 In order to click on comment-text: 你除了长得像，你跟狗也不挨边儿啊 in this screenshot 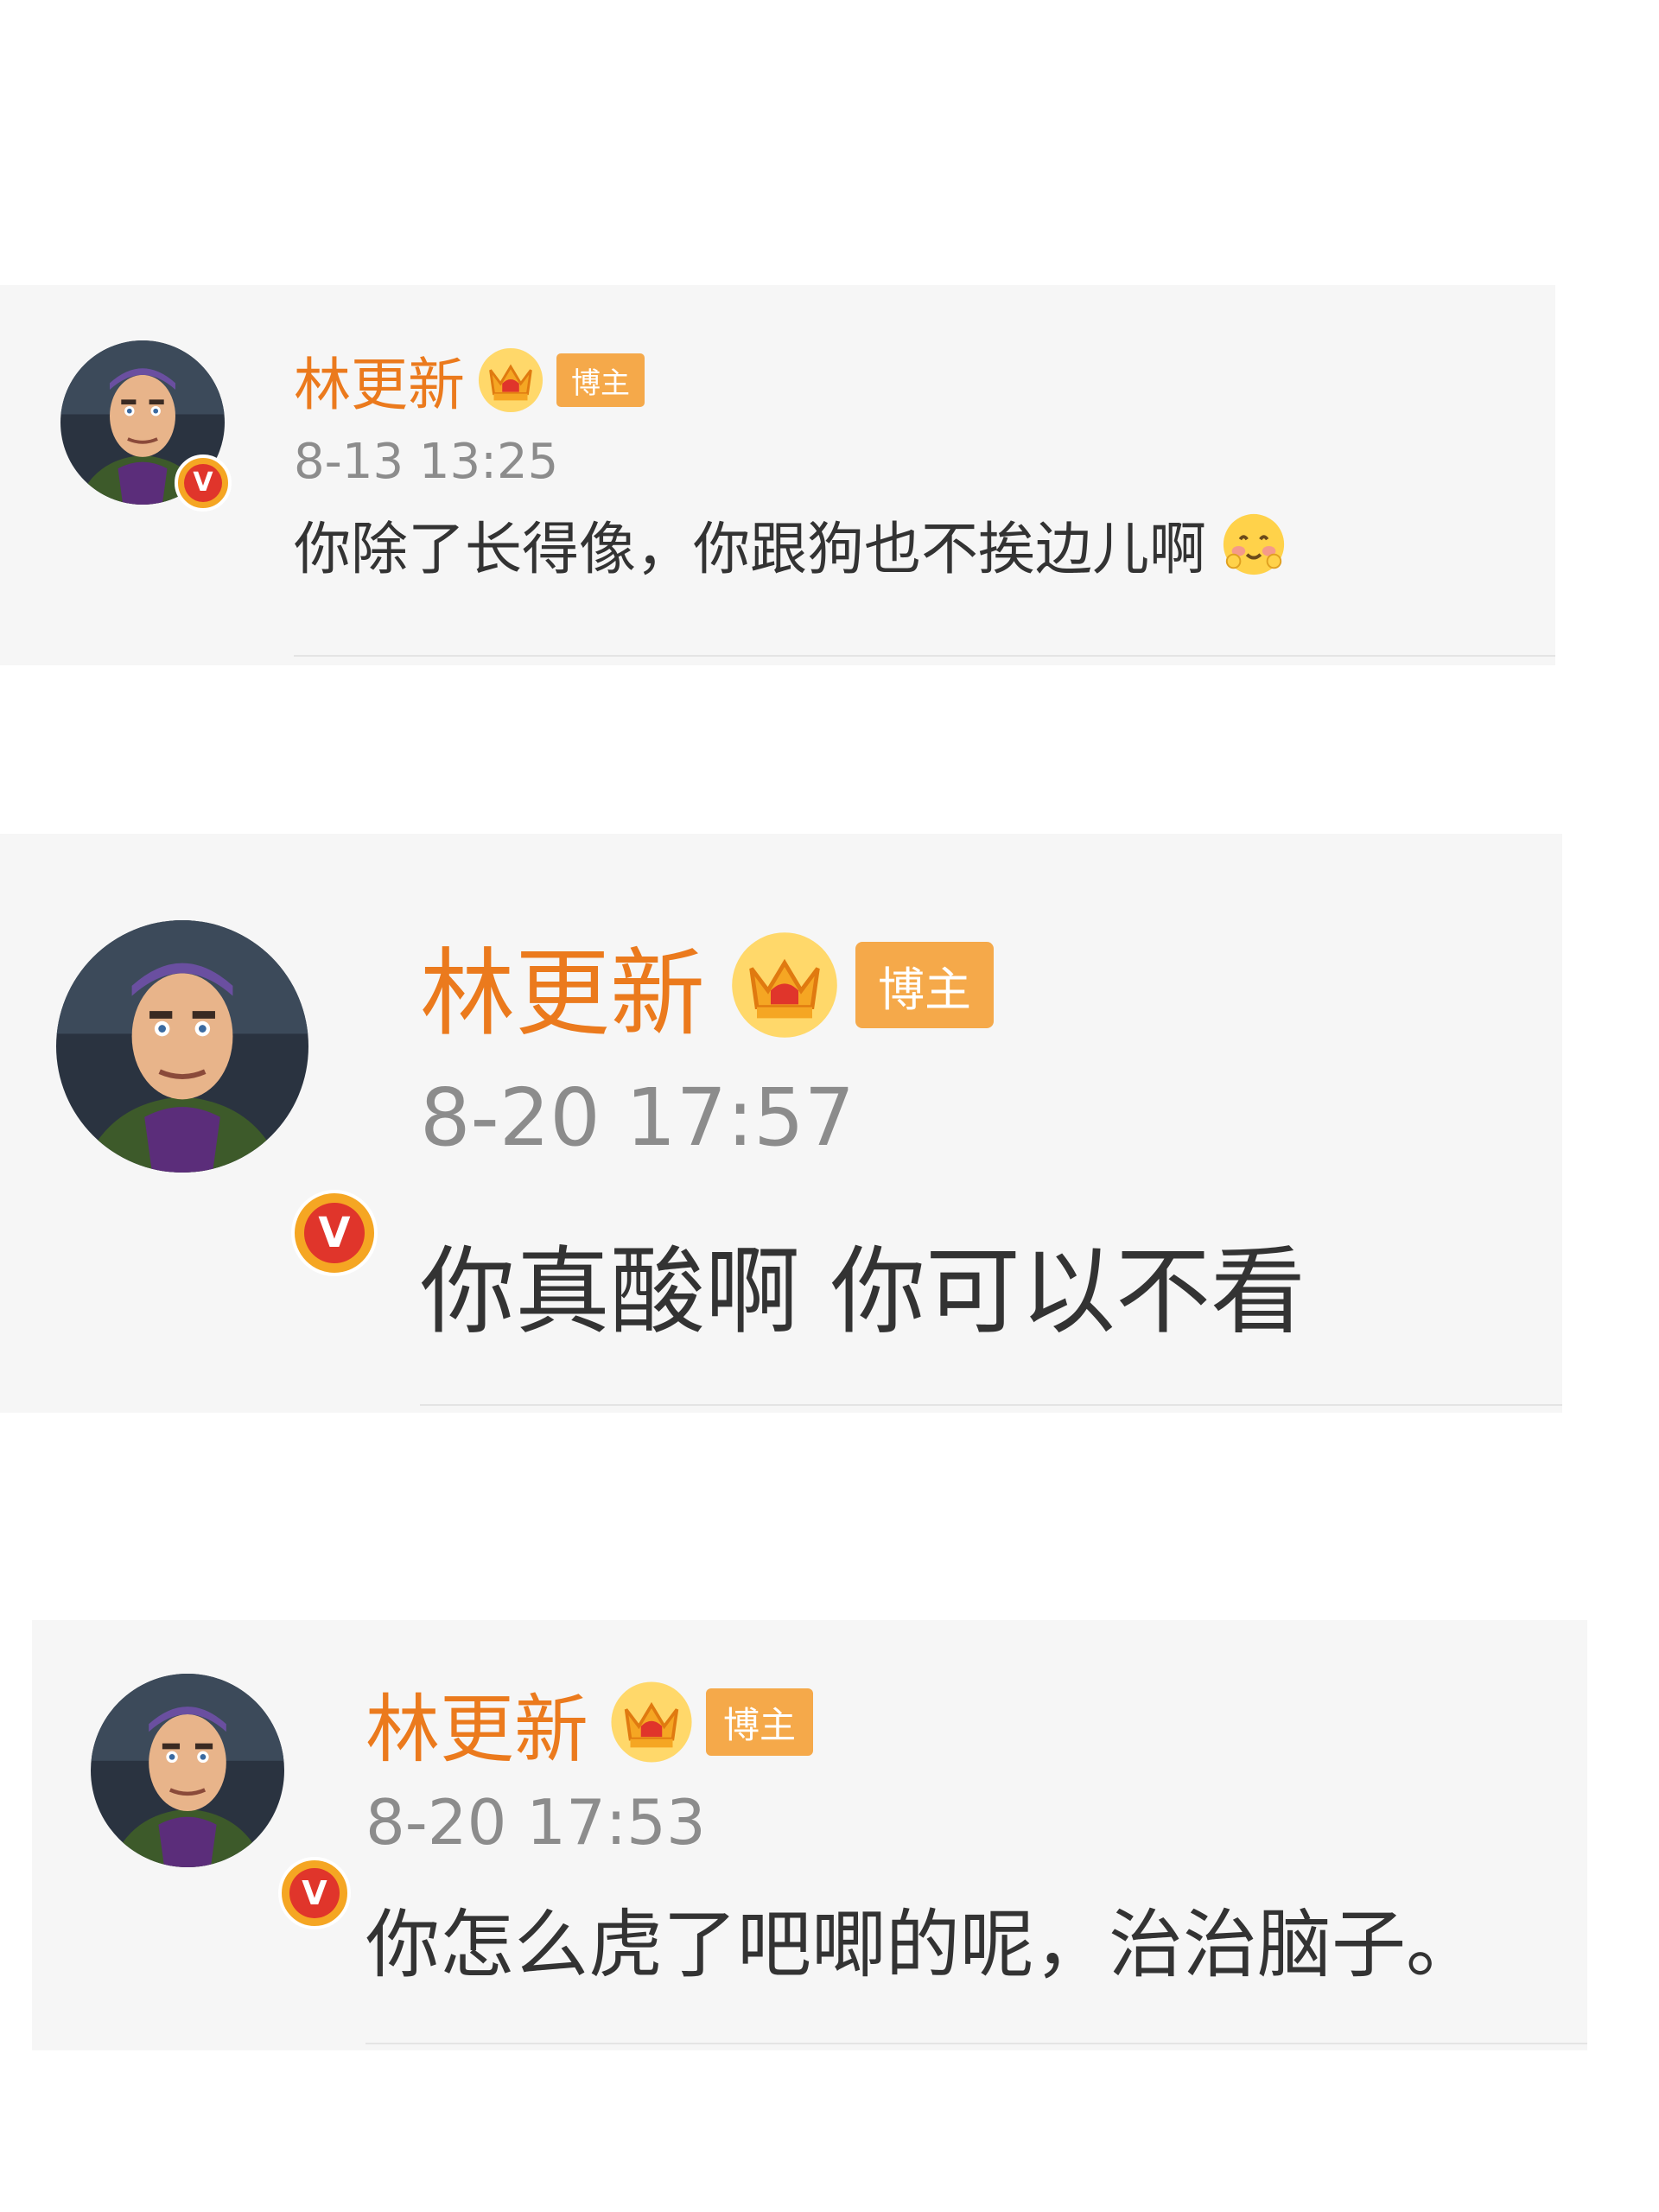, I will do `click(750, 549)`.